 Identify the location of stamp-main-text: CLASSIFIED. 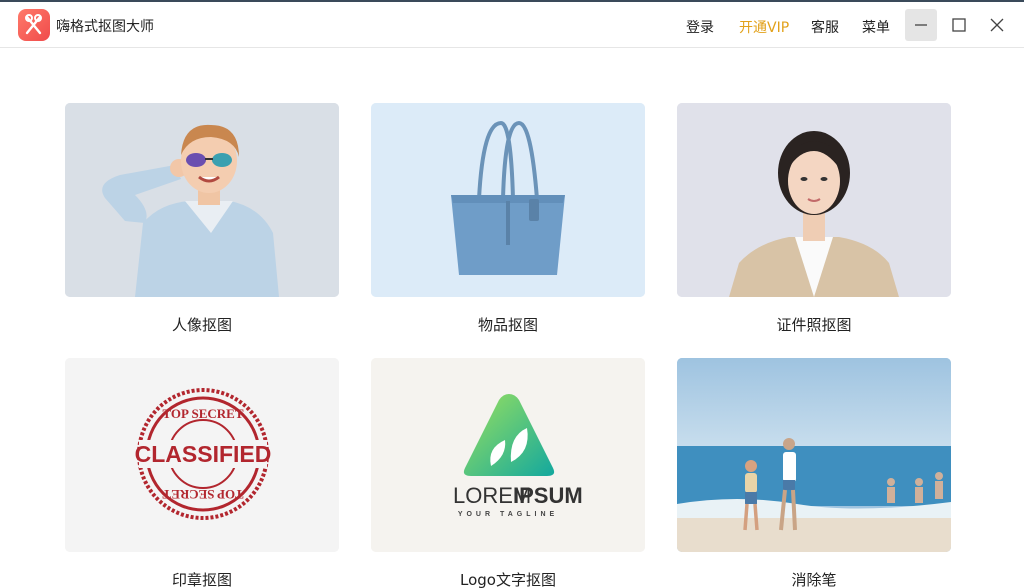
(203, 454).